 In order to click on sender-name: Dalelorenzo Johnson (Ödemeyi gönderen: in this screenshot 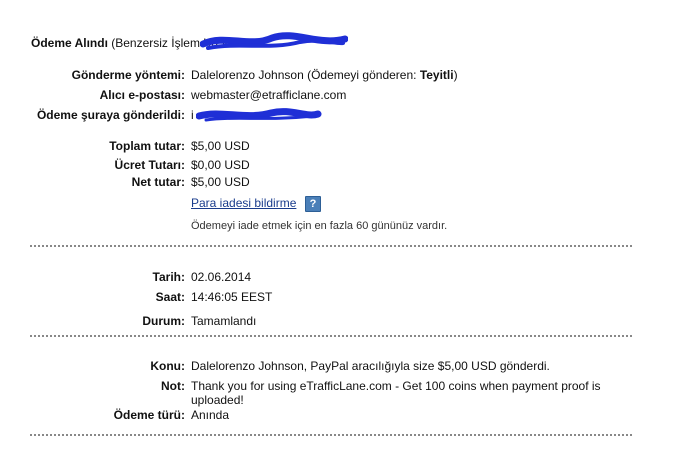, I will do `click(304, 75)`.